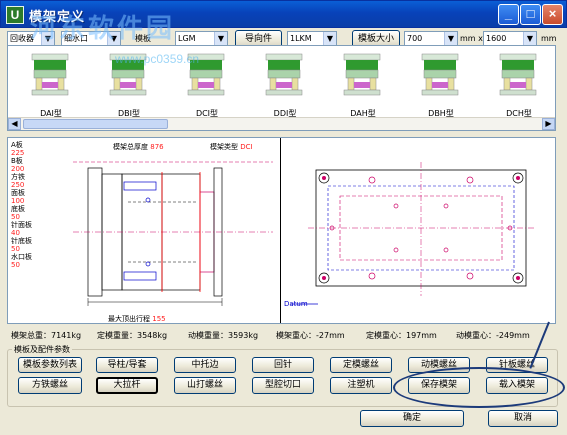  What do you see at coordinates (523, 418) in the screenshot?
I see `cancel-button: 取消` at bounding box center [523, 418].